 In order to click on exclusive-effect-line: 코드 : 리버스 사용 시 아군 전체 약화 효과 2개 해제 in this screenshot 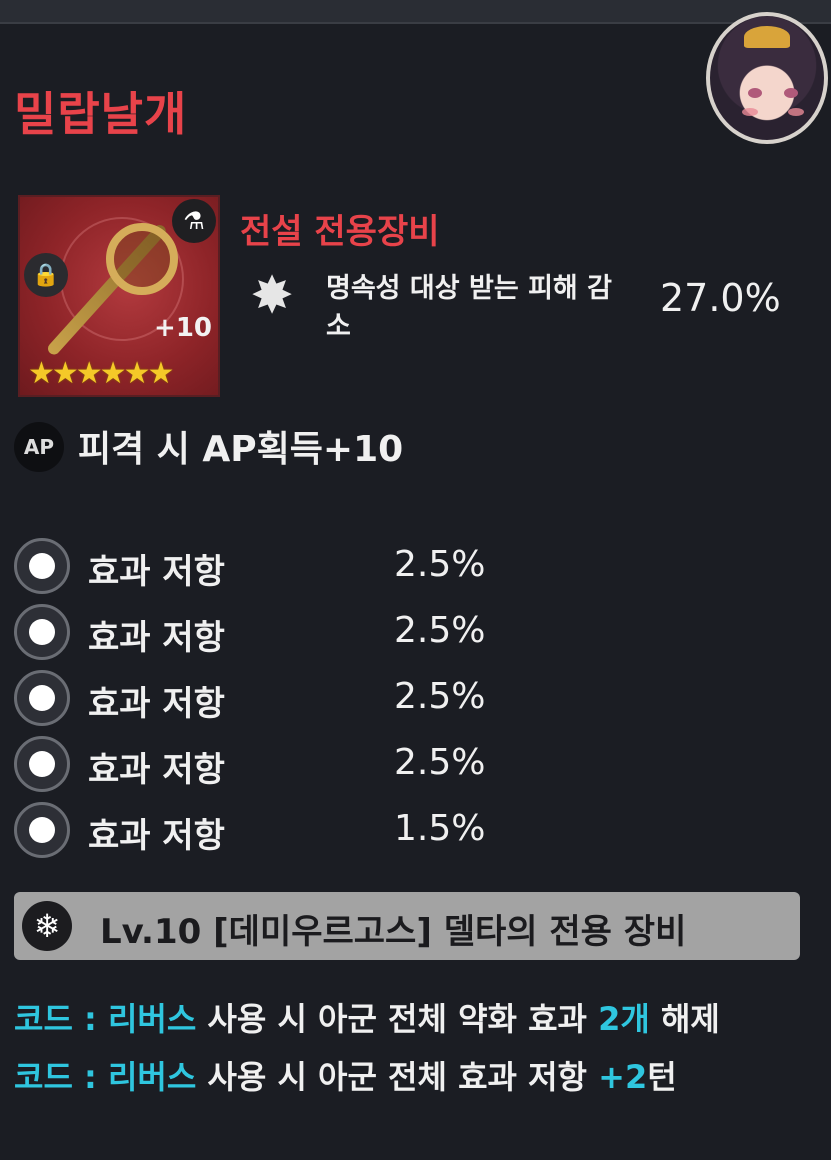, I will do `click(367, 1017)`.